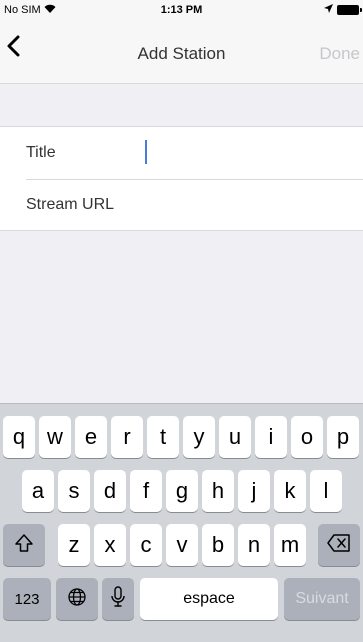 This screenshot has width=363, height=642. I want to click on key-j: j, so click(254, 491).